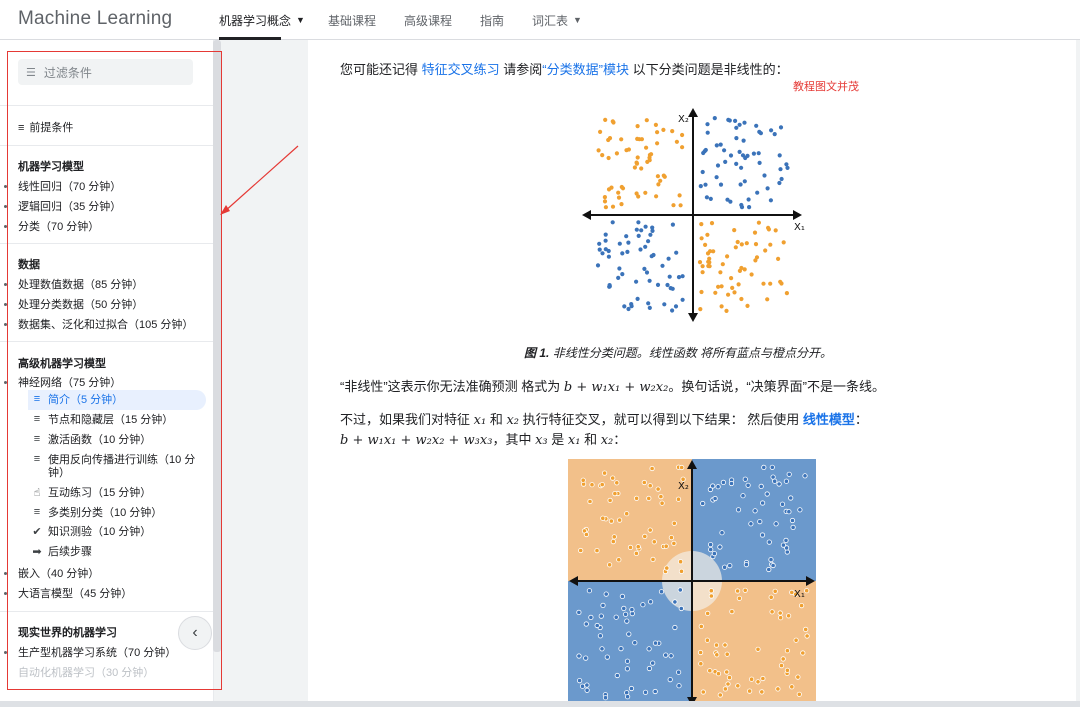  What do you see at coordinates (195, 633) in the screenshot?
I see `collapse-sidebar-button: ‹` at bounding box center [195, 633].